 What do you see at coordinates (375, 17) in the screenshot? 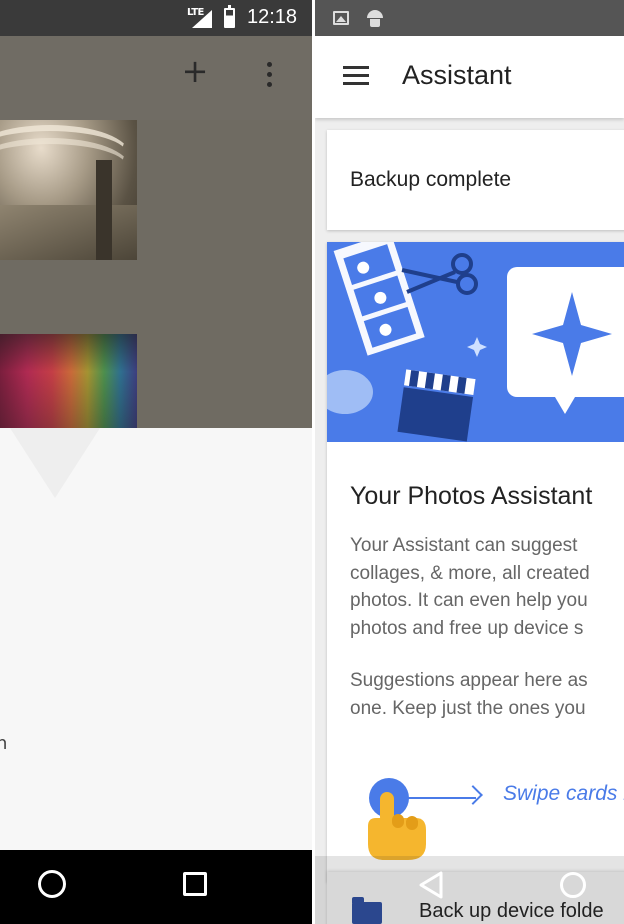
I see `android-icon` at bounding box center [375, 17].